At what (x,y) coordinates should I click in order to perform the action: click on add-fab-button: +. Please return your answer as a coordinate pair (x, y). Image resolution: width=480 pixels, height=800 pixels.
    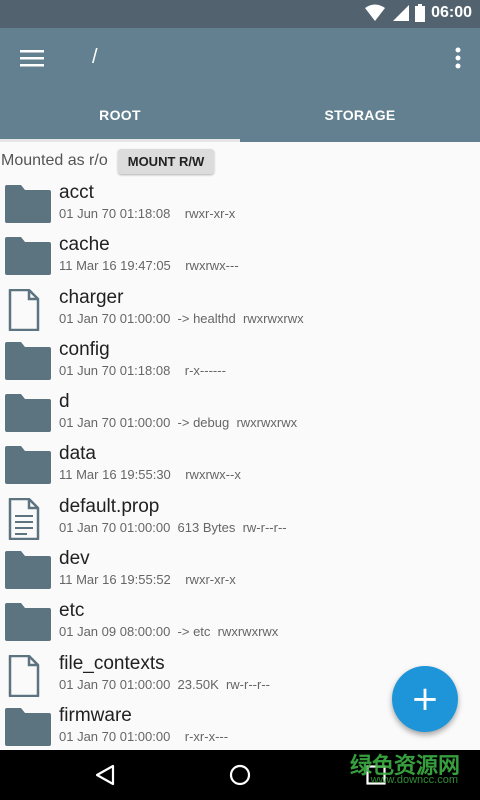
    Looking at the image, I should click on (425, 699).